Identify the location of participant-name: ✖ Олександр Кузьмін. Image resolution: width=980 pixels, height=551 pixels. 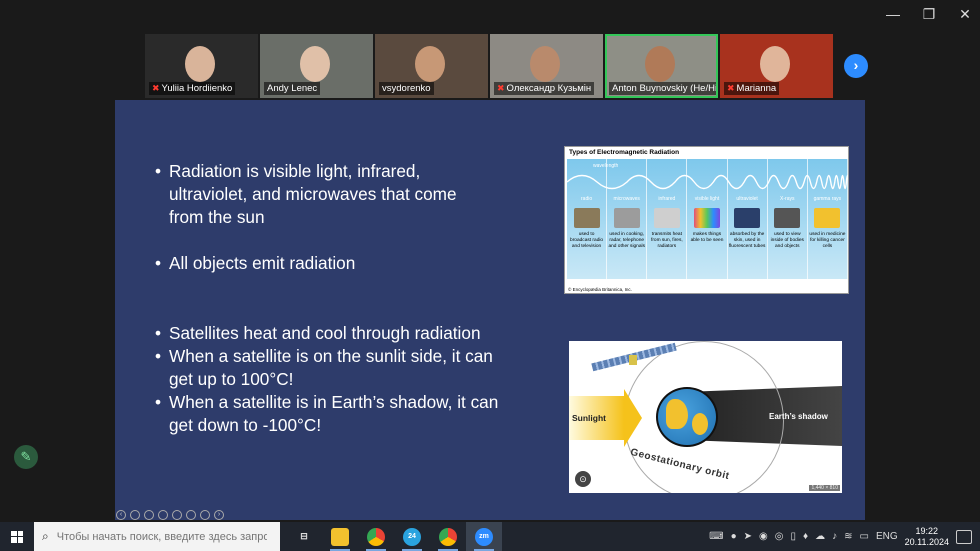
(544, 88).